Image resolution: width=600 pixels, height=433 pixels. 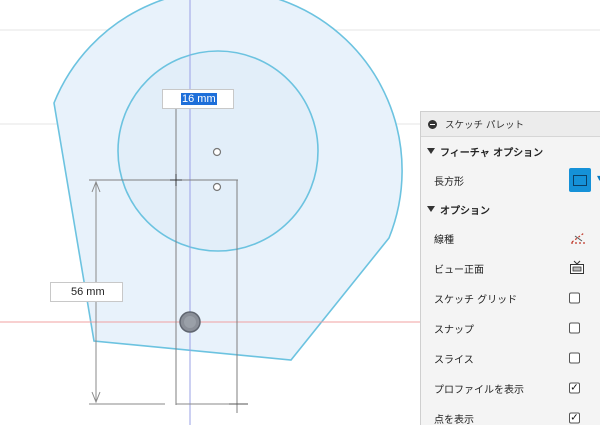 I want to click on show-points-label: 点を表示, so click(x=454, y=420).